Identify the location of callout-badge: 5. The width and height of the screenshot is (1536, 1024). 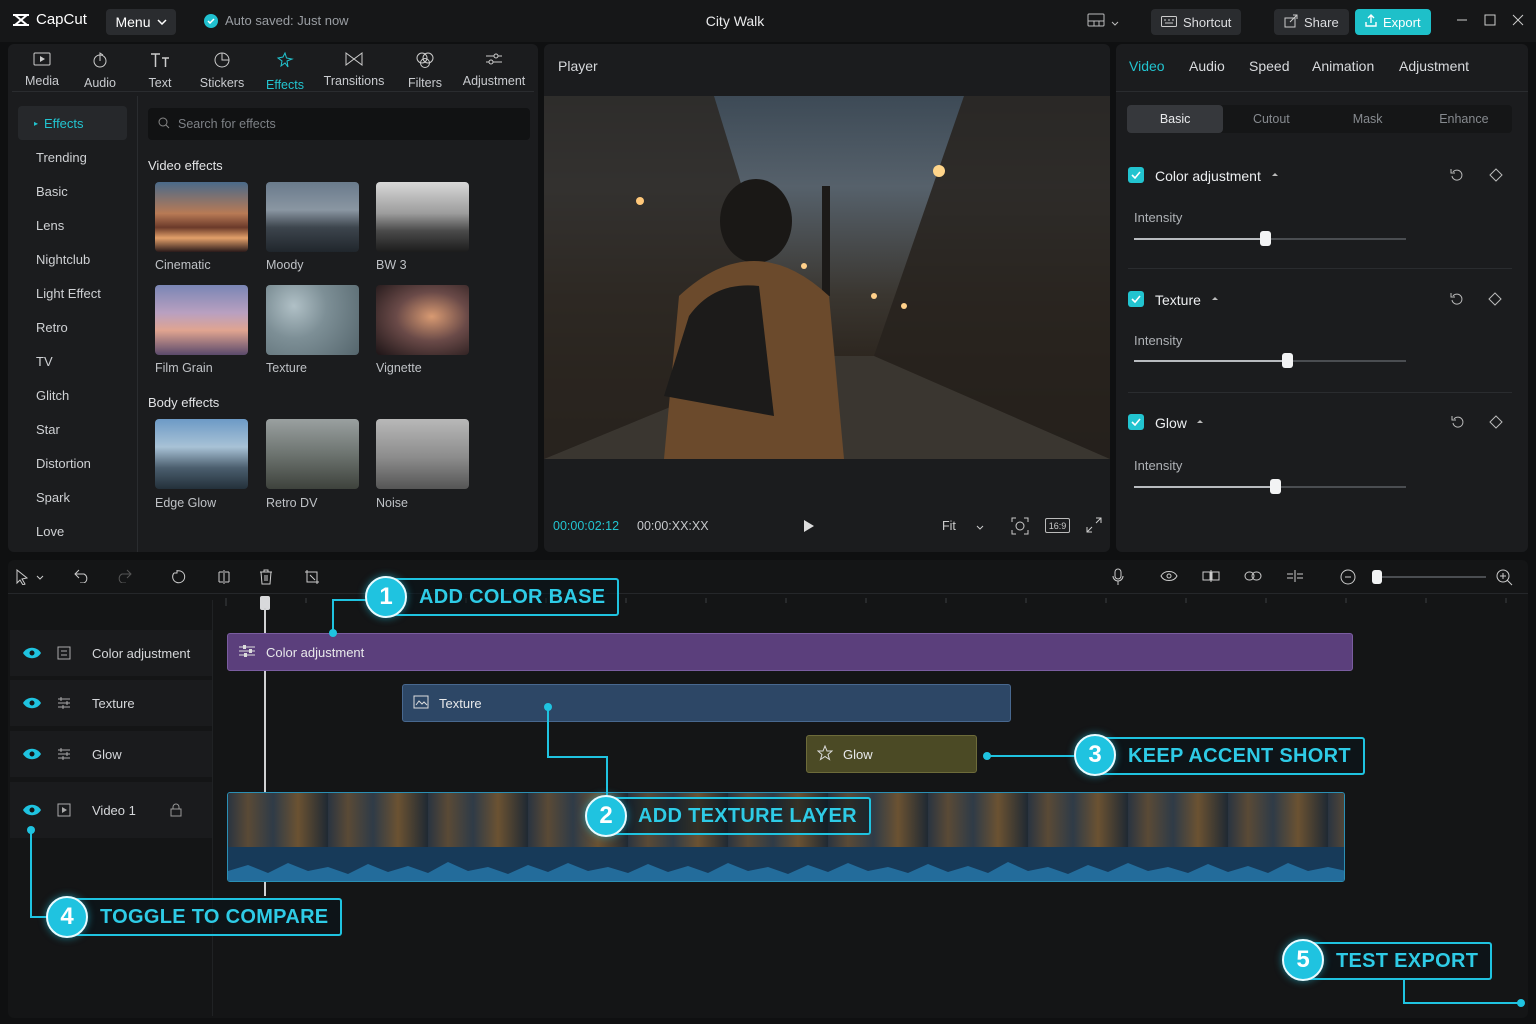
(1303, 960).